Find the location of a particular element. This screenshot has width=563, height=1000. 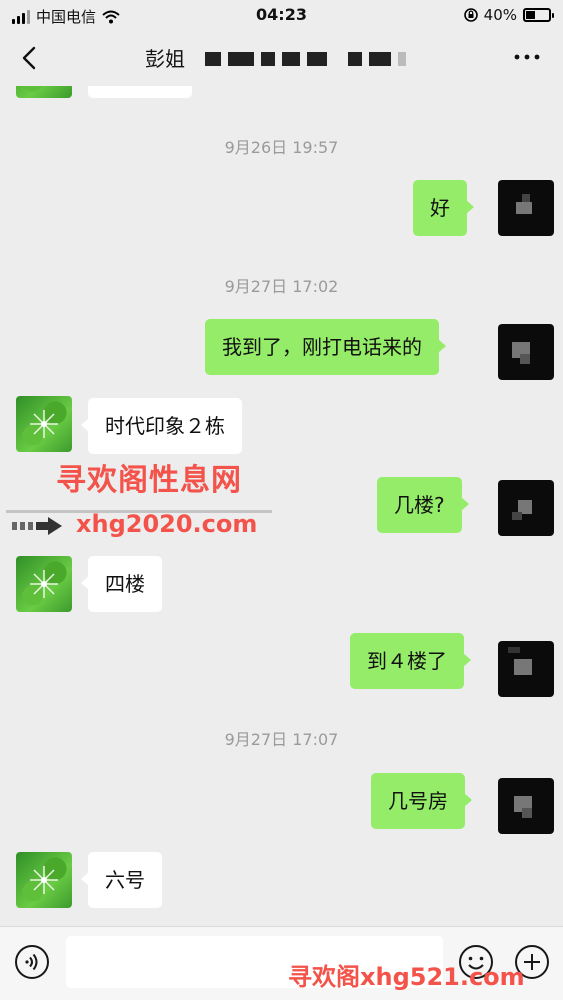

message-bubble-partial is located at coordinates (140, 92).